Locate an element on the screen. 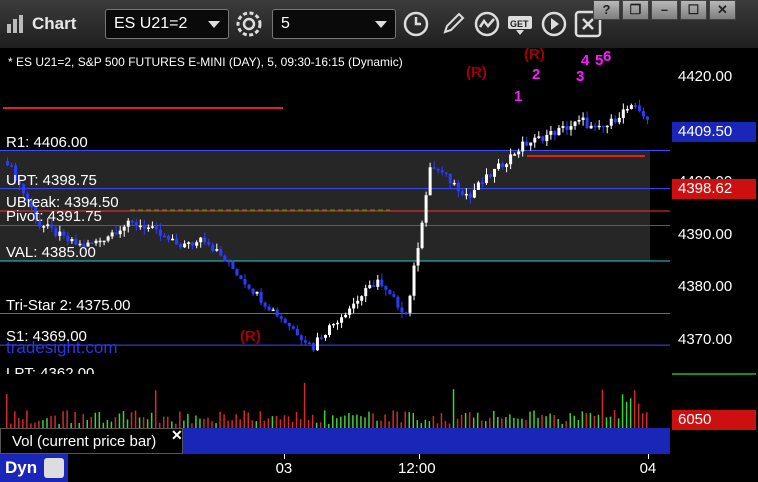  maximize-button: ☐ is located at coordinates (693, 10).